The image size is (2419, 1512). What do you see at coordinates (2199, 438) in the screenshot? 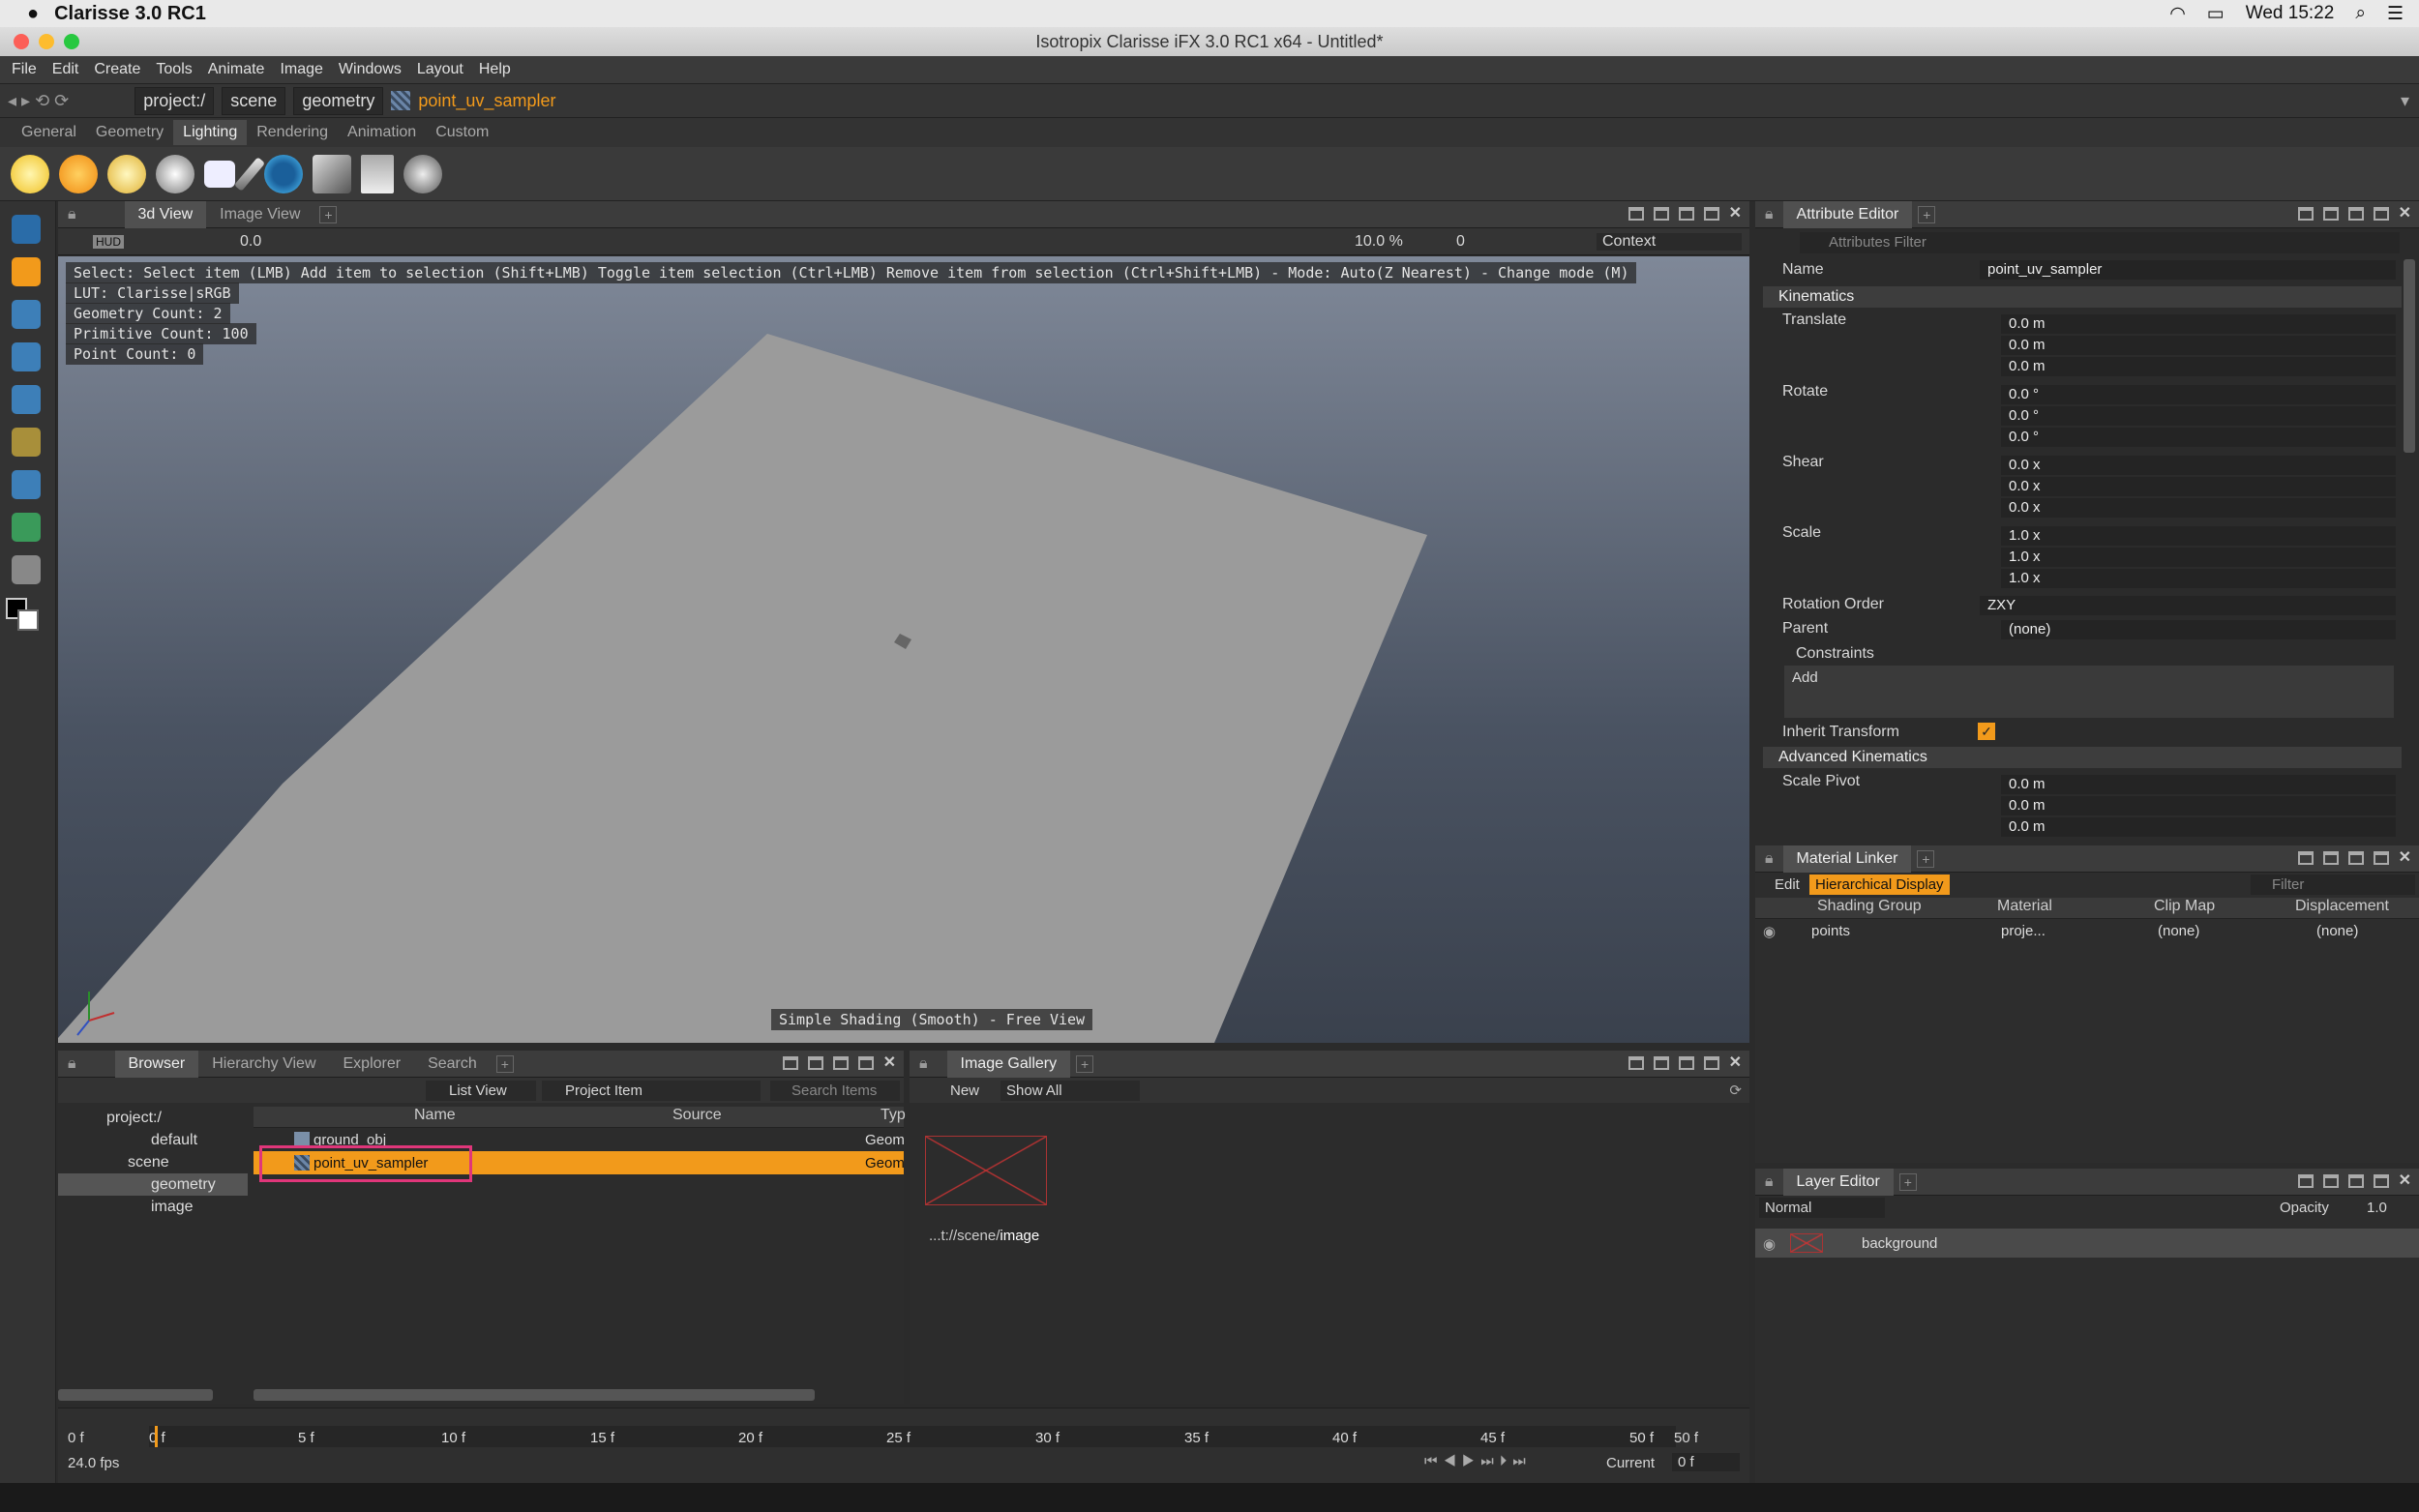
I see `rotate-z: 0.0 °` at bounding box center [2199, 438].